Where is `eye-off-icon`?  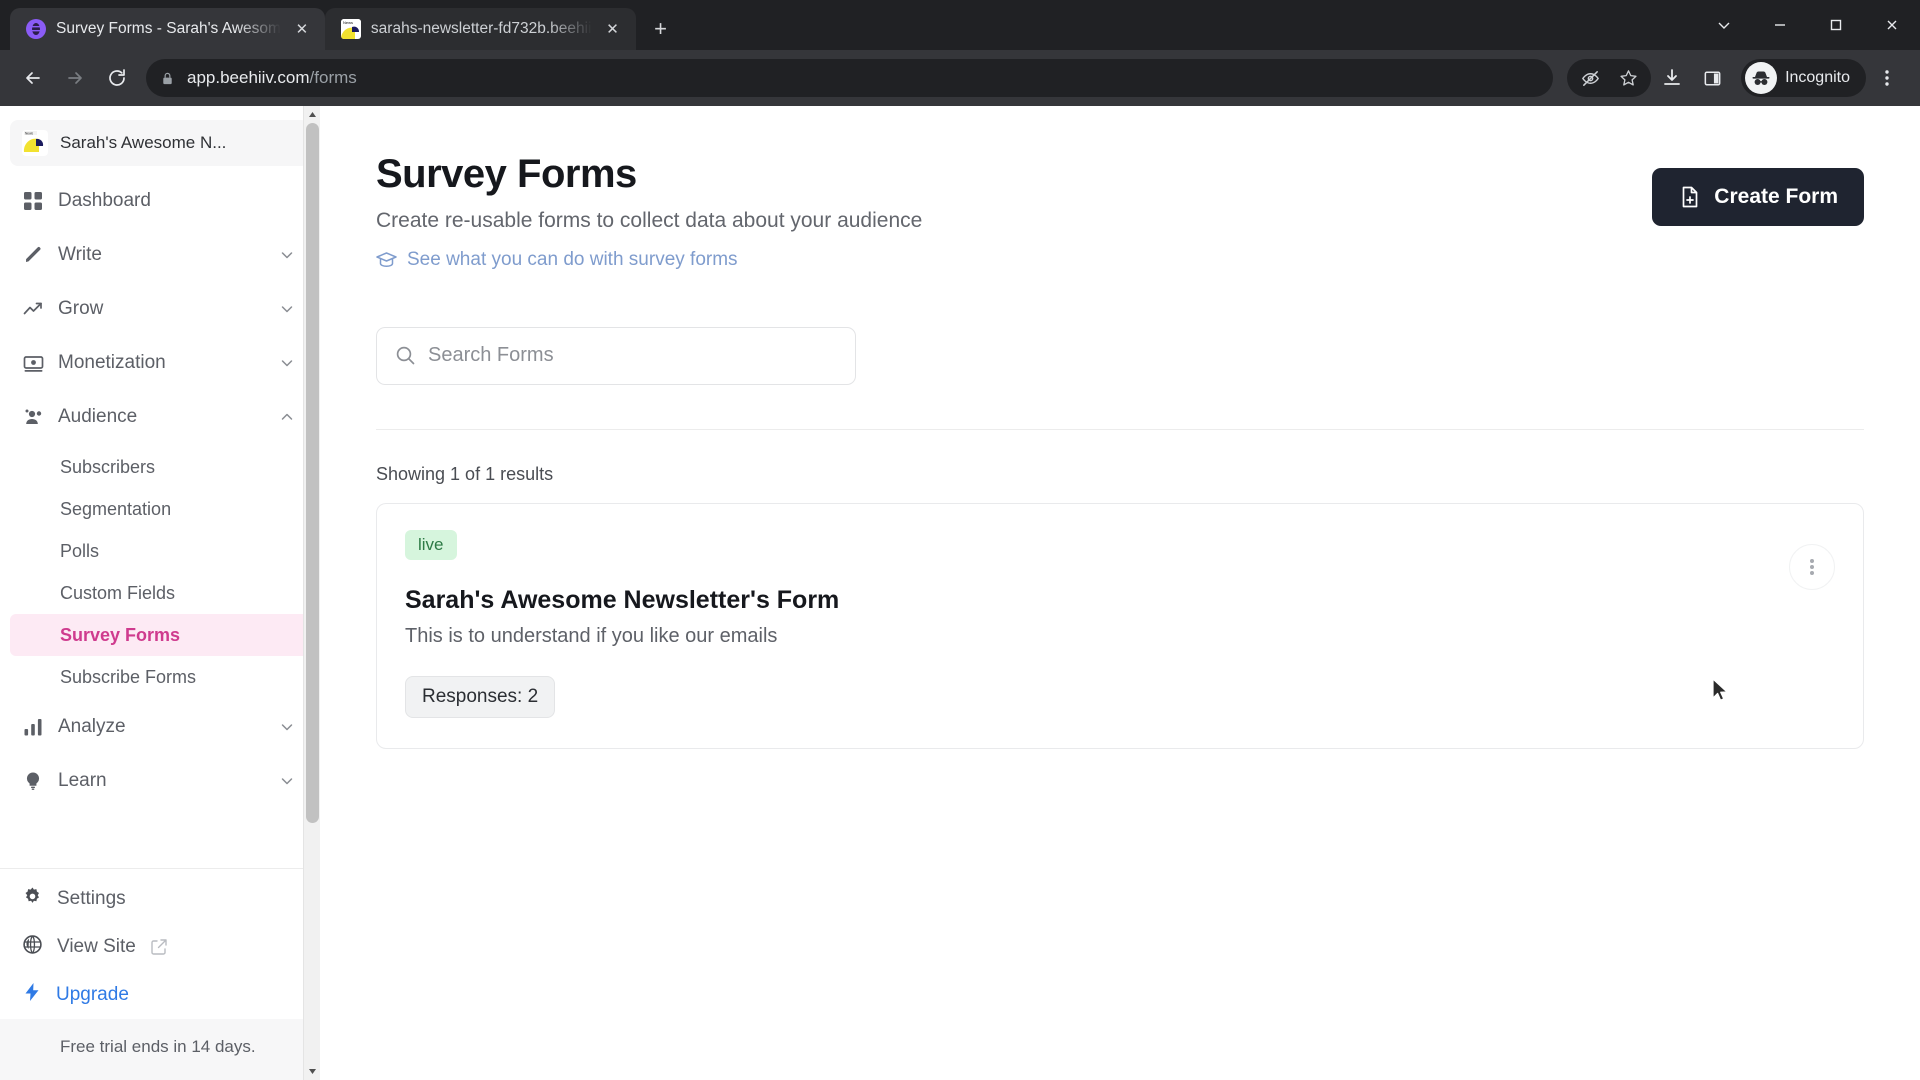
eye-off-icon is located at coordinates (1590, 78).